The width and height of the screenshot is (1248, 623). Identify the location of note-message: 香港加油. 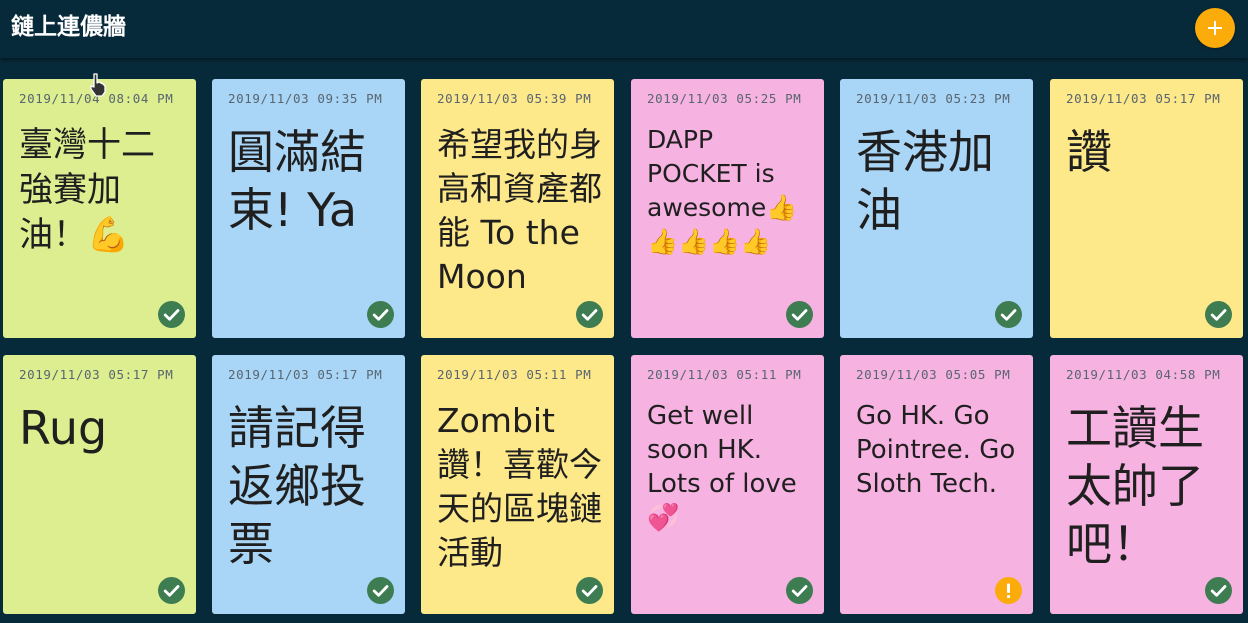
(925, 181).